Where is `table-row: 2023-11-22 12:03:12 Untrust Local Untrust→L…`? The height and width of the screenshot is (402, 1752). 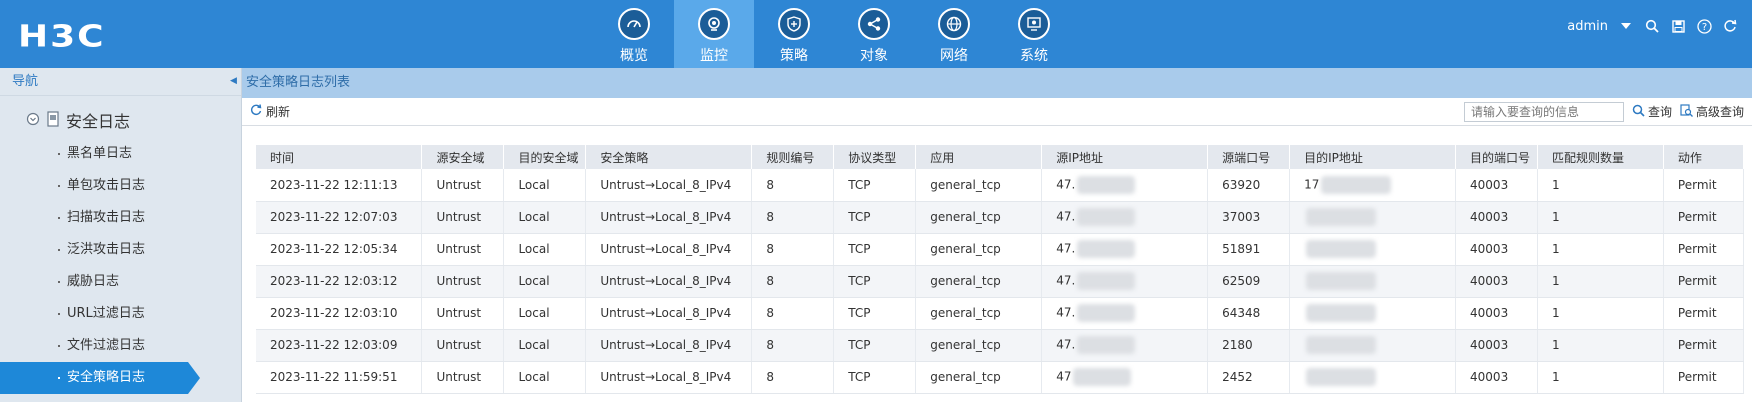 table-row: 2023-11-22 12:03:12 Untrust Local Untrust→L… is located at coordinates (1000, 281).